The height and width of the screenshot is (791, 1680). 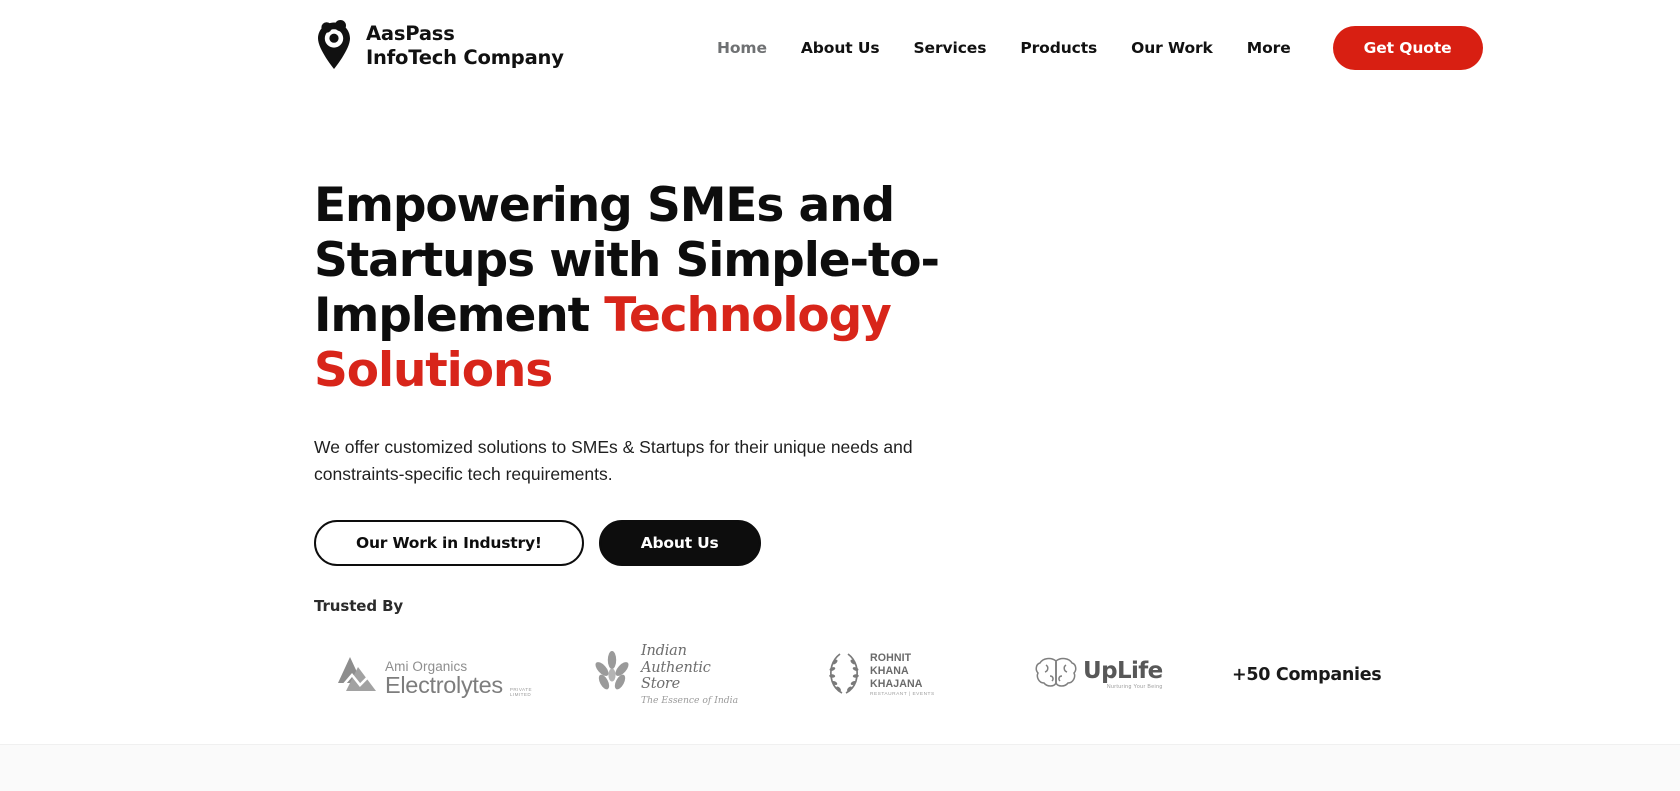 What do you see at coordinates (1307, 675) in the screenshot?
I see `companies-count-text: +50 Companies` at bounding box center [1307, 675].